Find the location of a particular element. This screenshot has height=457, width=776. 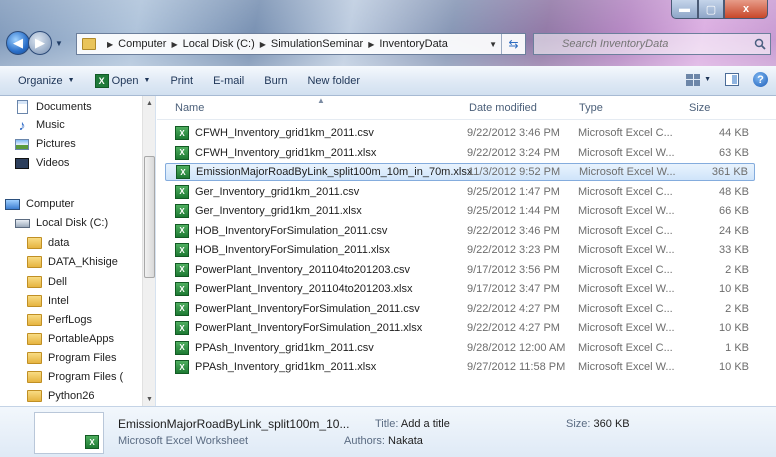

back-button: ◀ is located at coordinates (18, 43).